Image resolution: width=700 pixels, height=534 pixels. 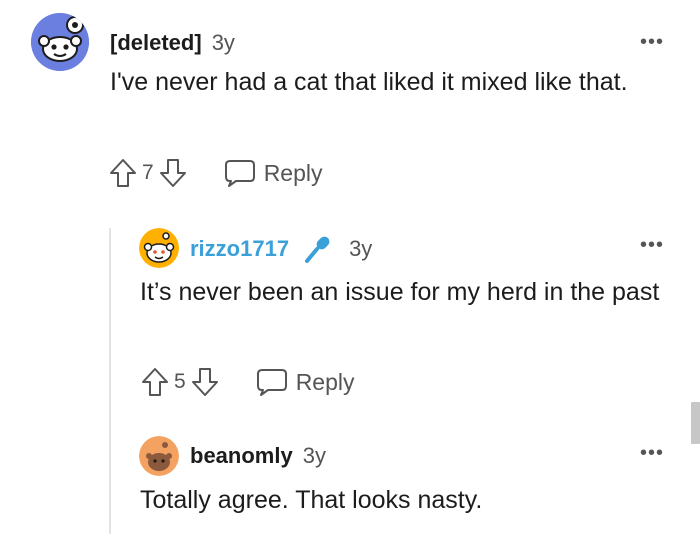 I want to click on microphone-icon, so click(x=318, y=249).